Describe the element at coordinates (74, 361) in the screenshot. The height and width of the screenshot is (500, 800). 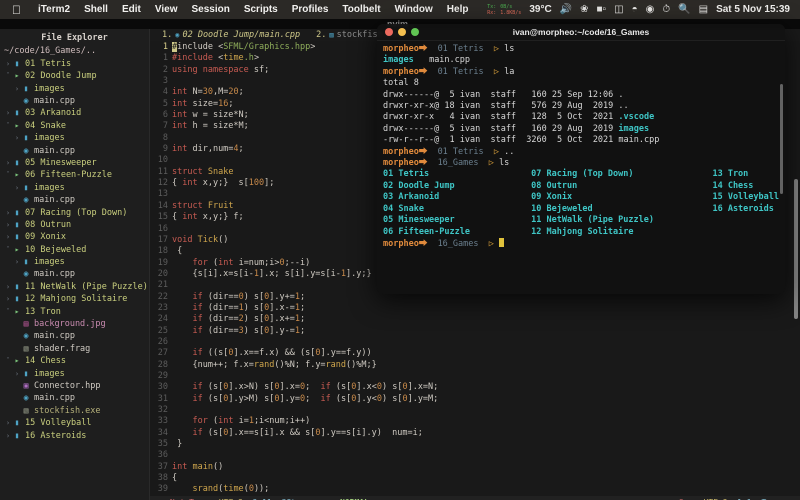
I see `file-tree-item: ˇ ▸ 14 Chess` at that location.